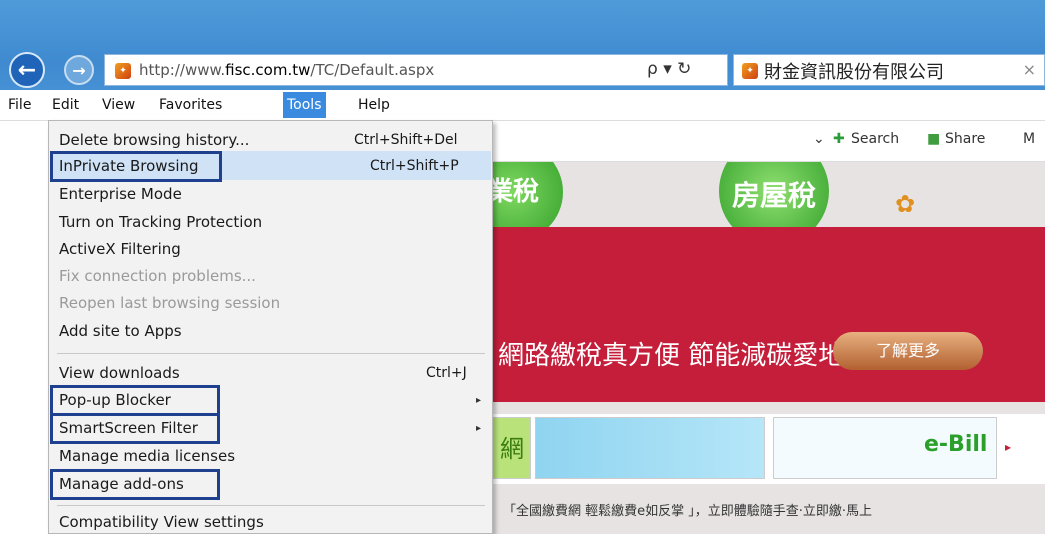 This screenshot has height=534, width=1045. I want to click on address-url: http://www.fisc.com.tw/TC/Default.aspx, so click(286, 70).